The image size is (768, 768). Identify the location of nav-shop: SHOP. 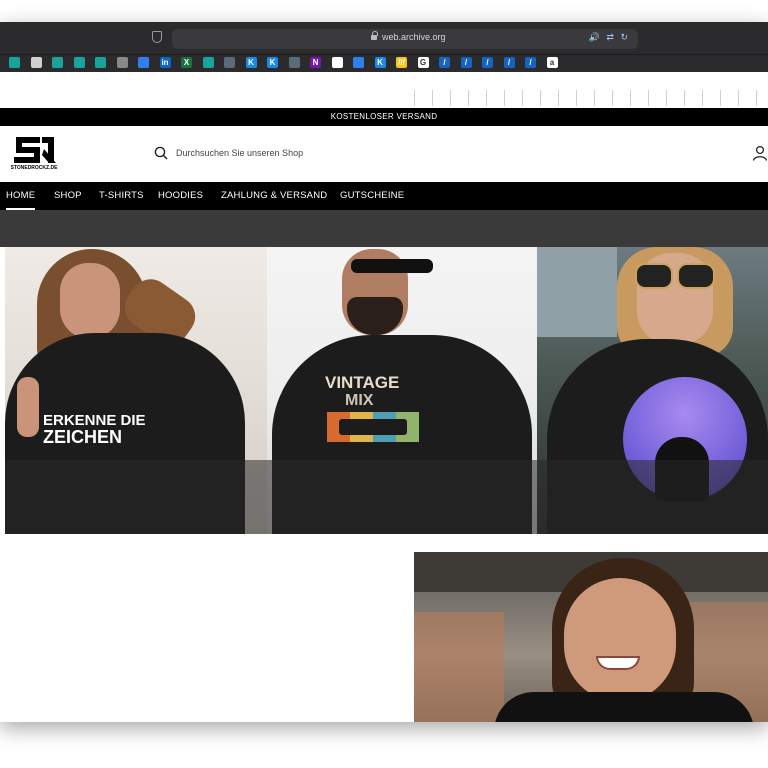
(68, 196).